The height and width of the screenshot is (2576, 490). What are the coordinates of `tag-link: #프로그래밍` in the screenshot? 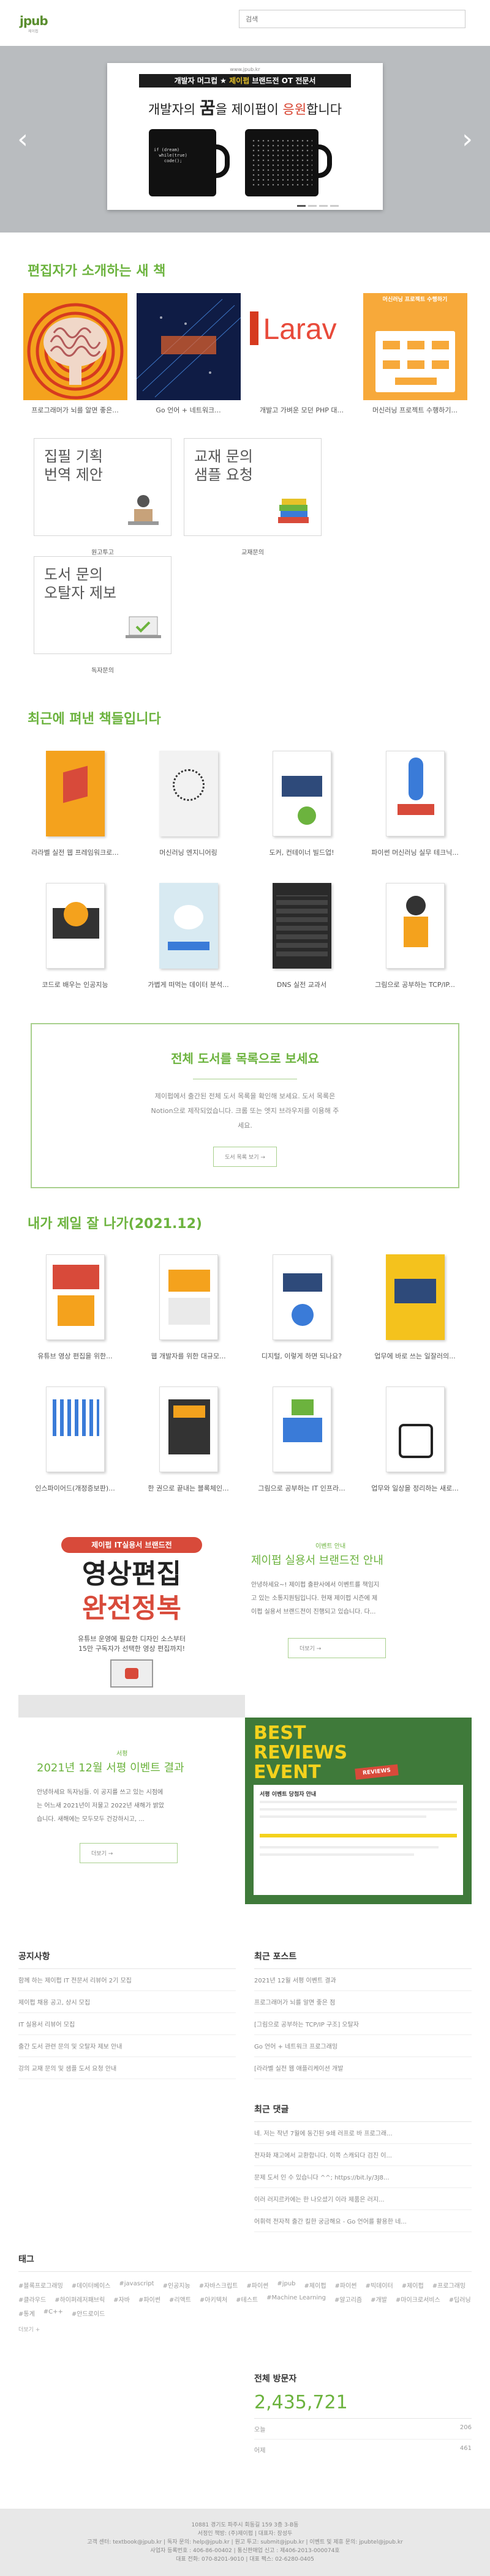 It's located at (449, 2285).